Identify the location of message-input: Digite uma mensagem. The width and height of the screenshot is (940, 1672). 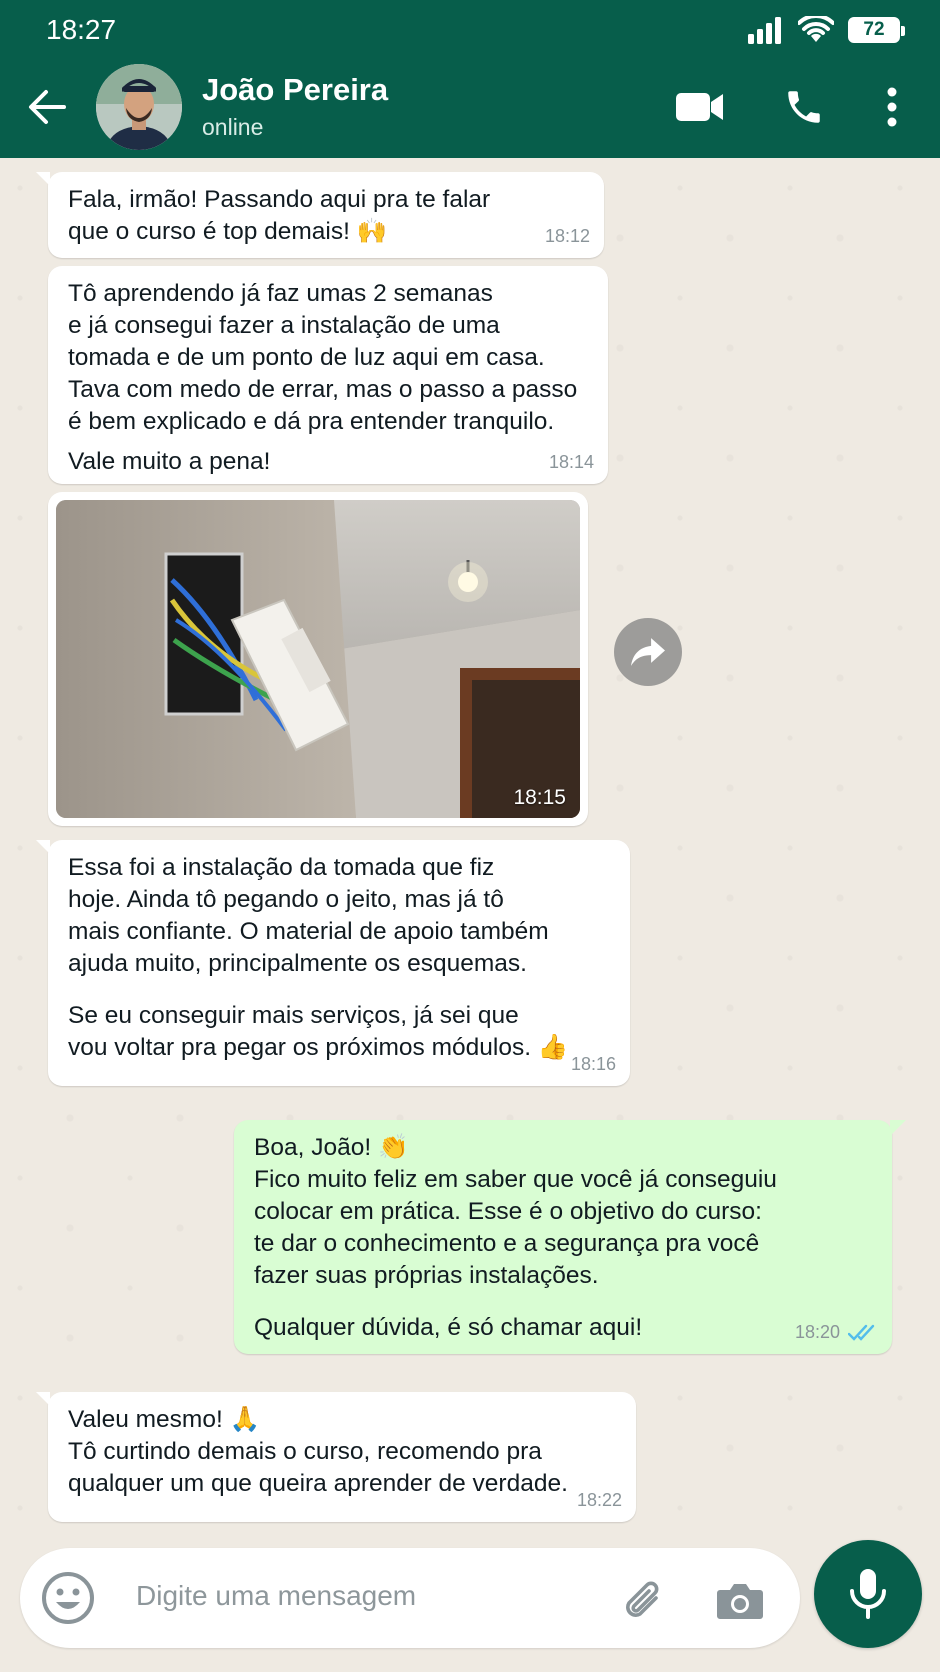
(276, 1596).